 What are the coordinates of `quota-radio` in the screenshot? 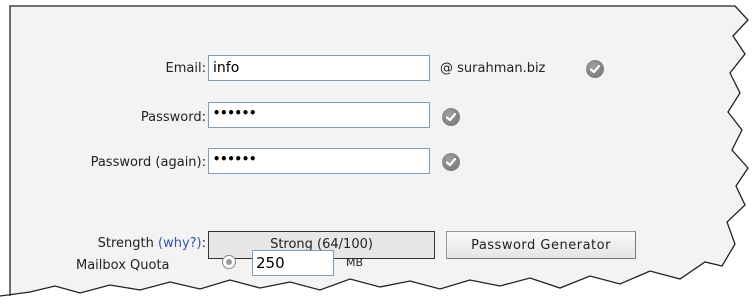 It's located at (229, 262).